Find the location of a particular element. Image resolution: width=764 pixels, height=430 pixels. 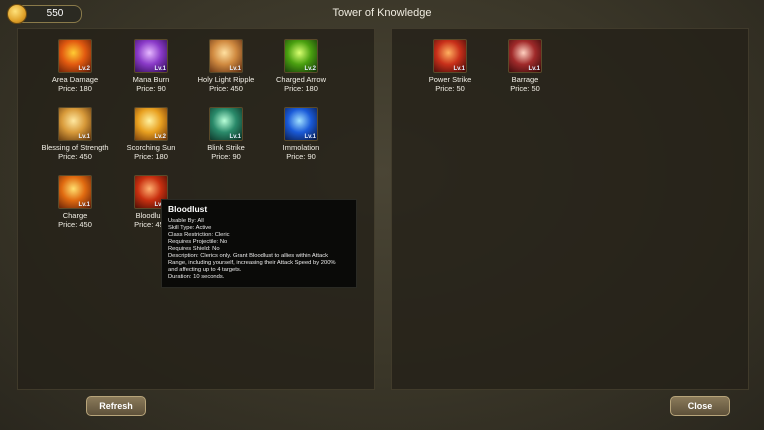

skill-item: Lv.2 Charged Arrow Price: 180 is located at coordinates (301, 66).